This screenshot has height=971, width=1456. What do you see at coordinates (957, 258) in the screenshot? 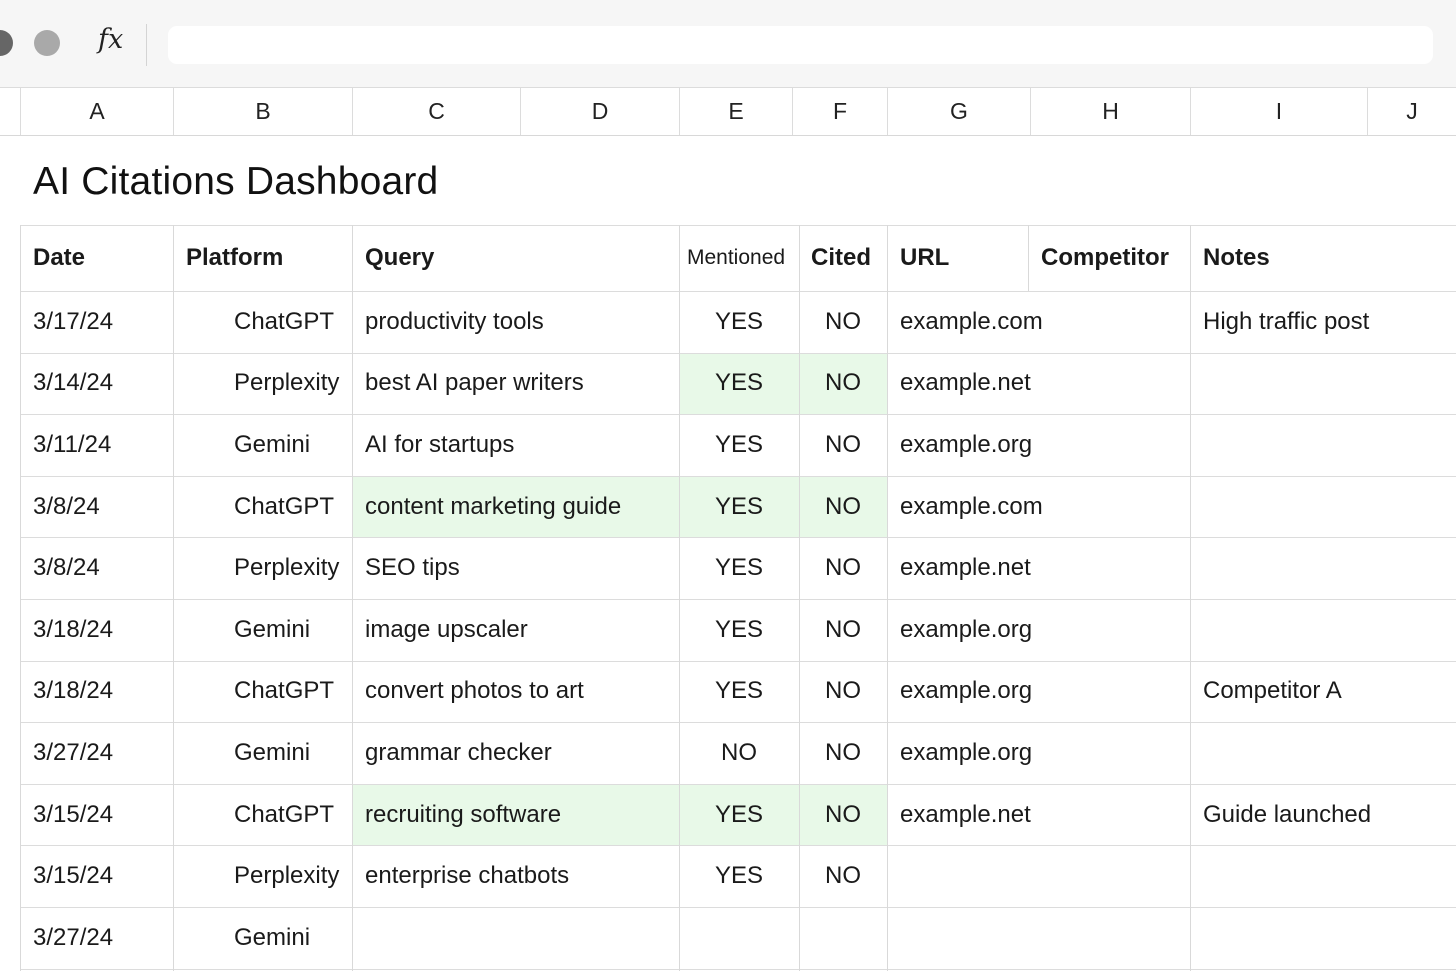
I see `header-url: URL` at bounding box center [957, 258].